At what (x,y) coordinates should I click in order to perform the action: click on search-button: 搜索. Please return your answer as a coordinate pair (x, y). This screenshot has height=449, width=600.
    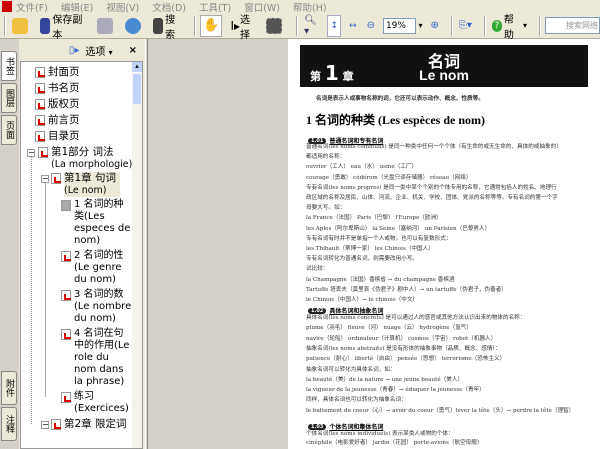
    Looking at the image, I should click on (167, 28).